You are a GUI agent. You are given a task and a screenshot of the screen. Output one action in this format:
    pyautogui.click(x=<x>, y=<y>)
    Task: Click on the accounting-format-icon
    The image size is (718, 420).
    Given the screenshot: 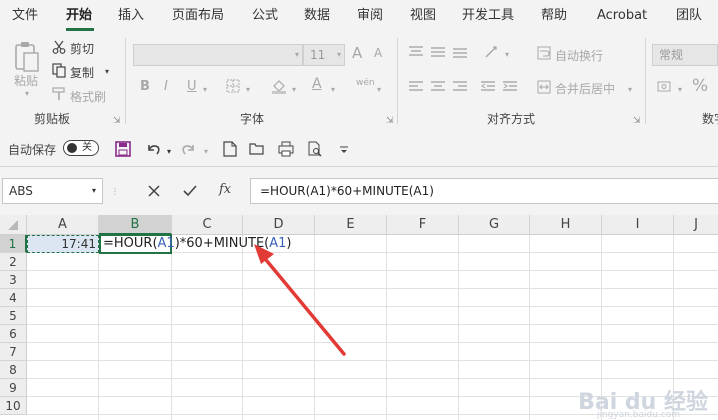 What is the action you would take?
    pyautogui.click(x=665, y=87)
    